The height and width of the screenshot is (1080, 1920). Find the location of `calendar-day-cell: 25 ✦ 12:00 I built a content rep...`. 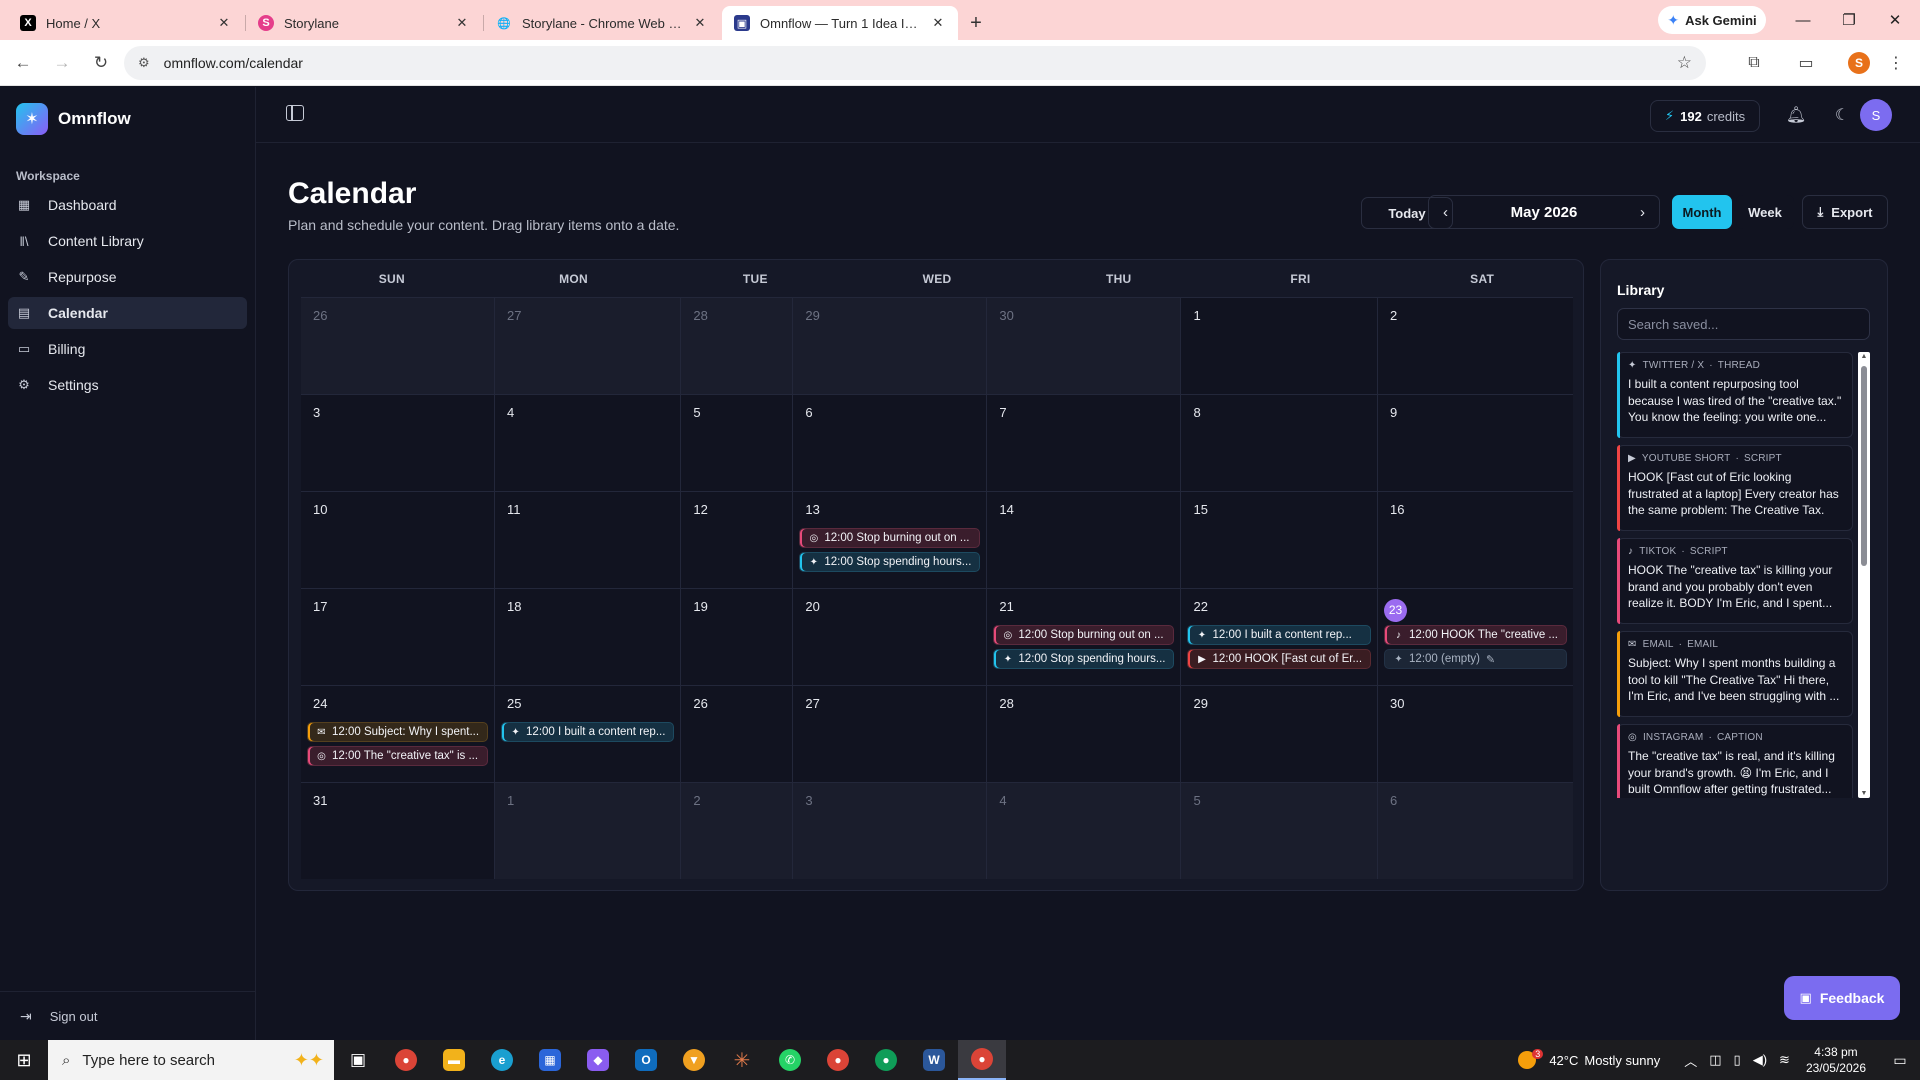

calendar-day-cell: 25 ✦ 12:00 I built a content rep... is located at coordinates (588, 733).